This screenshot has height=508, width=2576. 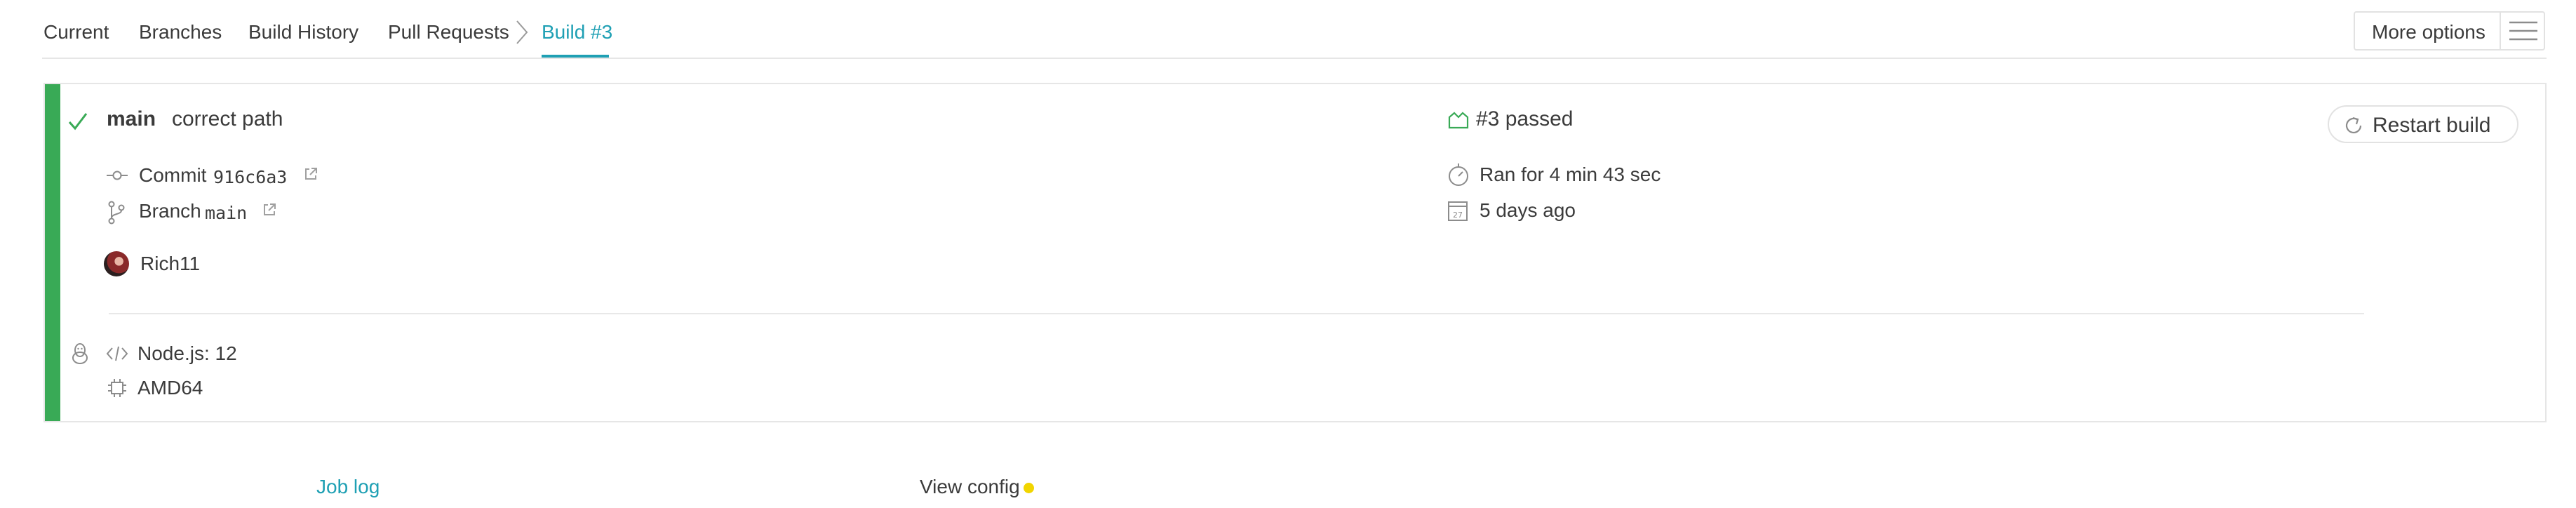 I want to click on status-stripe, so click(x=53, y=252).